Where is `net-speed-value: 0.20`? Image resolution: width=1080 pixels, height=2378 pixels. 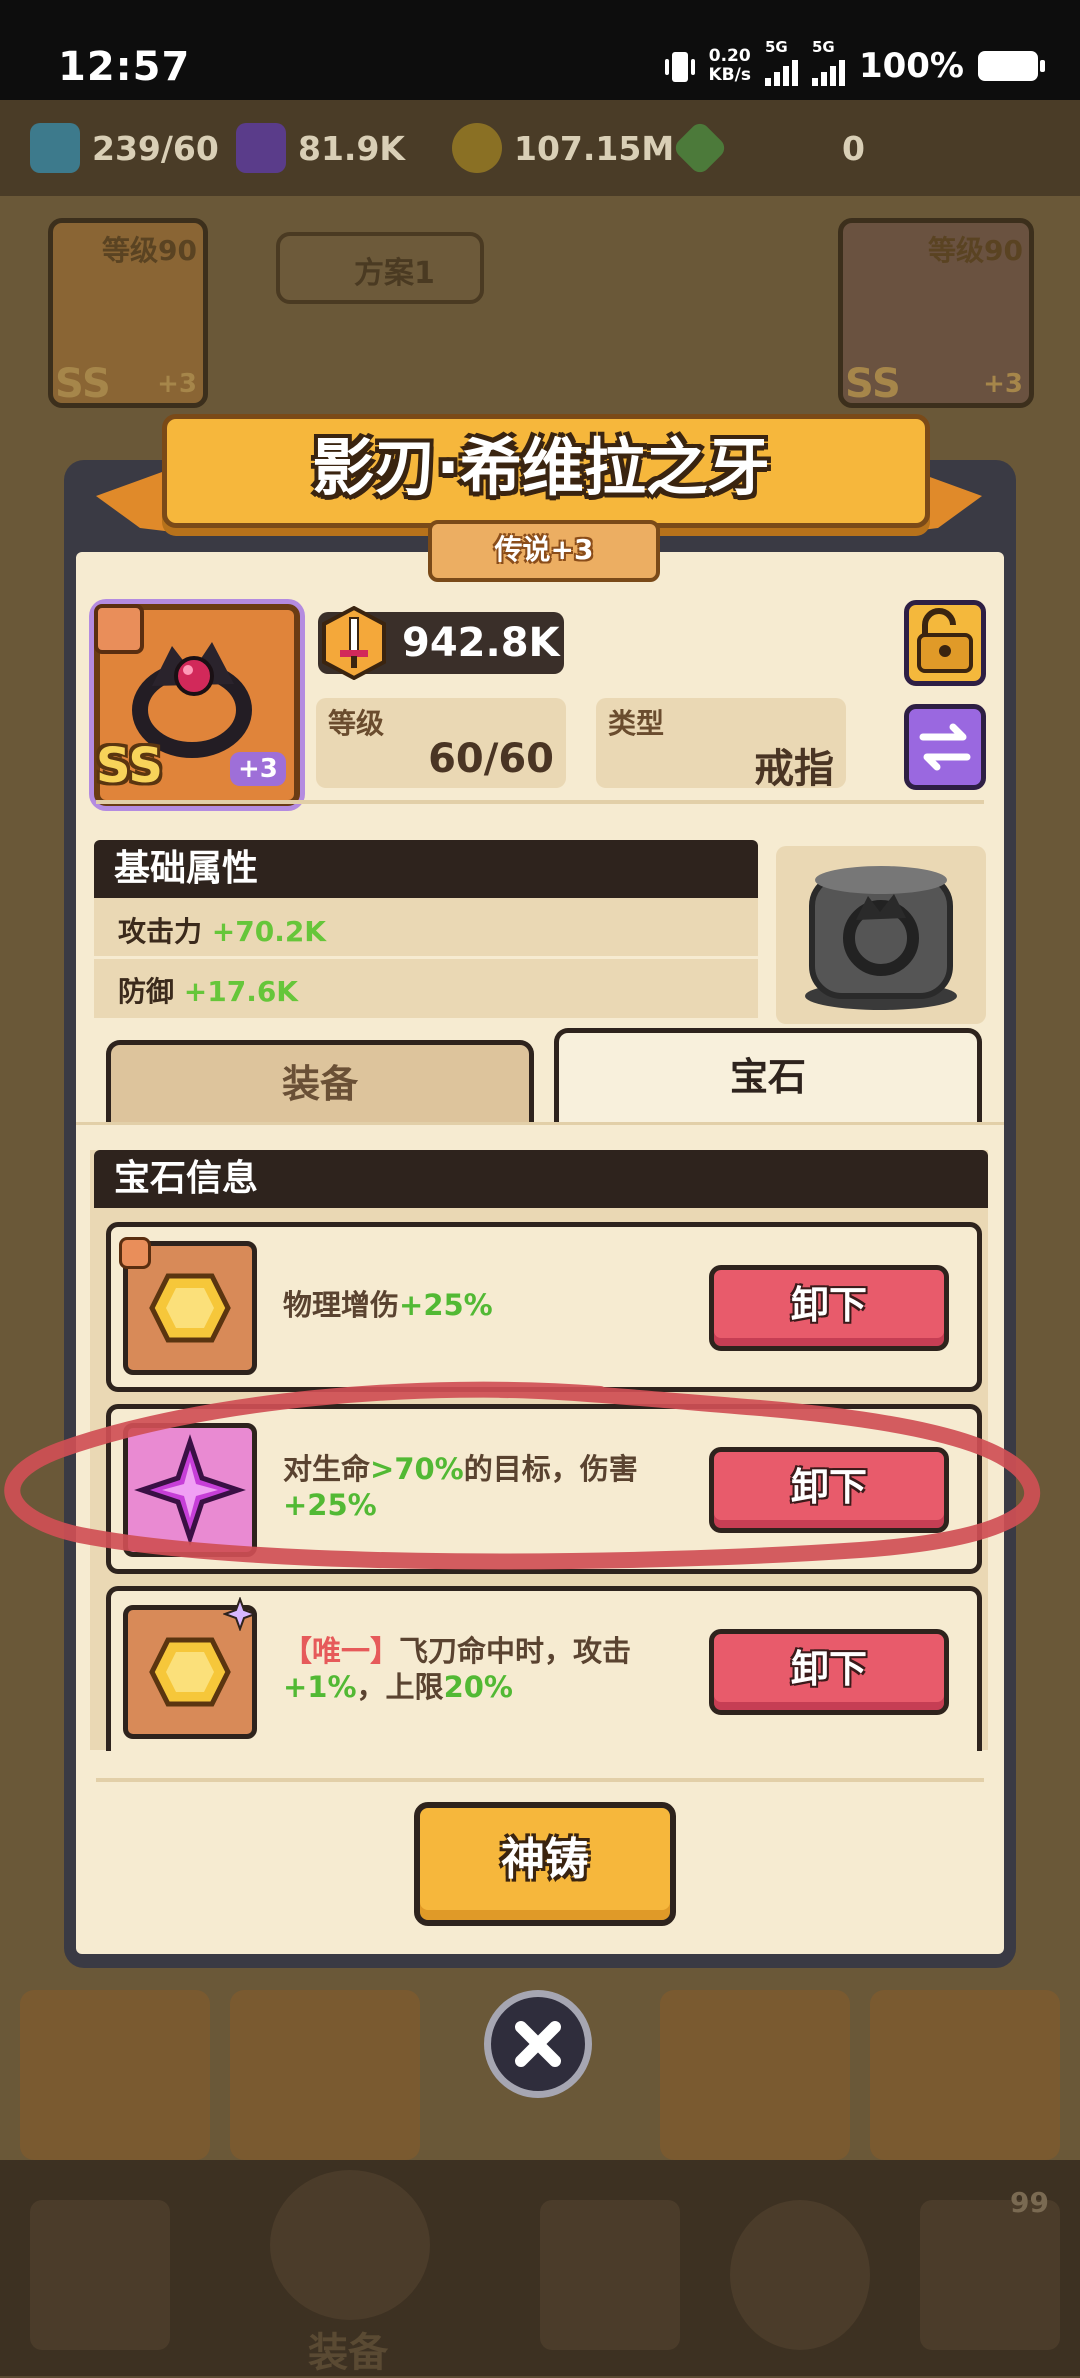 net-speed-value: 0.20 is located at coordinates (729, 56).